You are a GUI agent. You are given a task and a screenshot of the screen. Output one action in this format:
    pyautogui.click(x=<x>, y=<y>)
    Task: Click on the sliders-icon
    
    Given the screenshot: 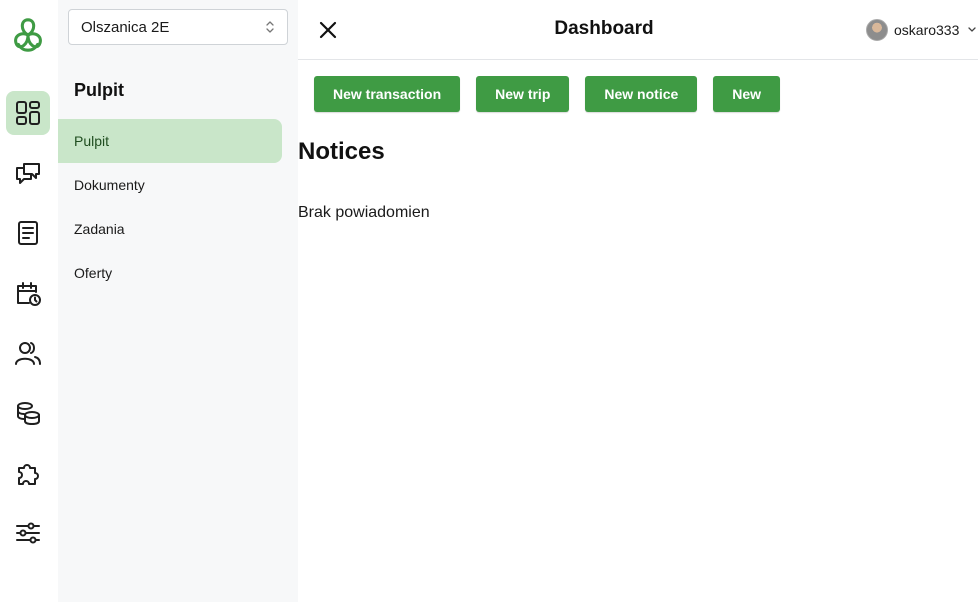 What is the action you would take?
    pyautogui.click(x=28, y=533)
    